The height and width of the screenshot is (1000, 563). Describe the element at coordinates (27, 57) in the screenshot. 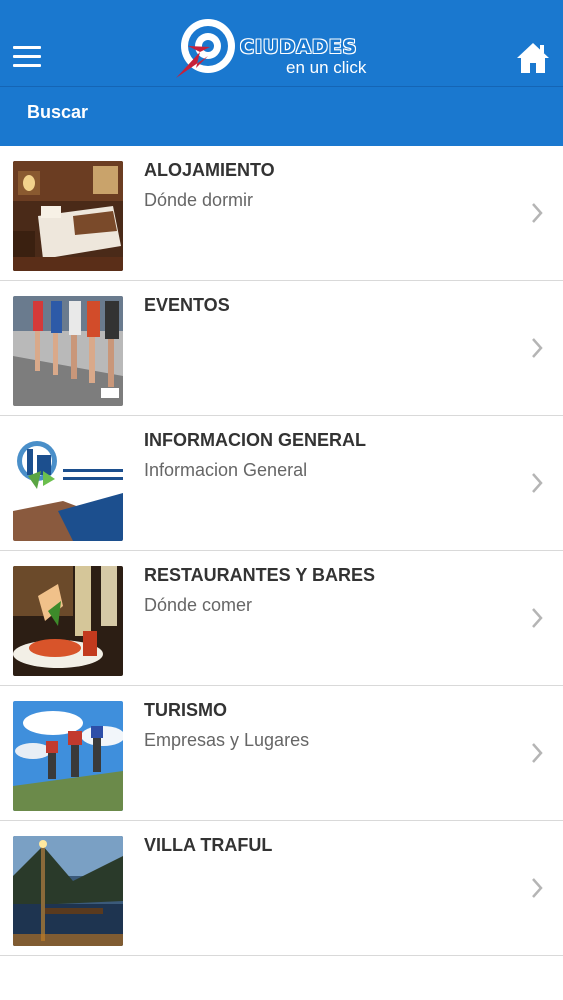

I see `hamburger-menu-icon` at that location.